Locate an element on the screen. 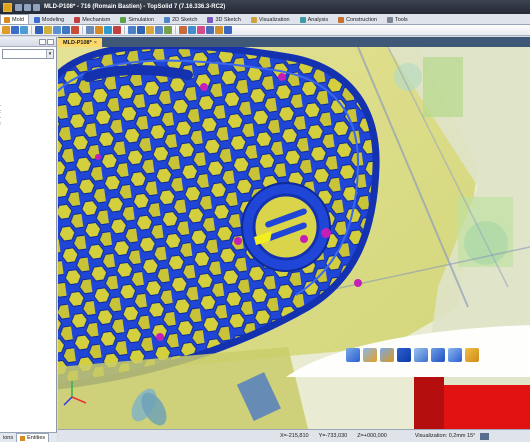  parting-icon is located at coordinates (57, 30).